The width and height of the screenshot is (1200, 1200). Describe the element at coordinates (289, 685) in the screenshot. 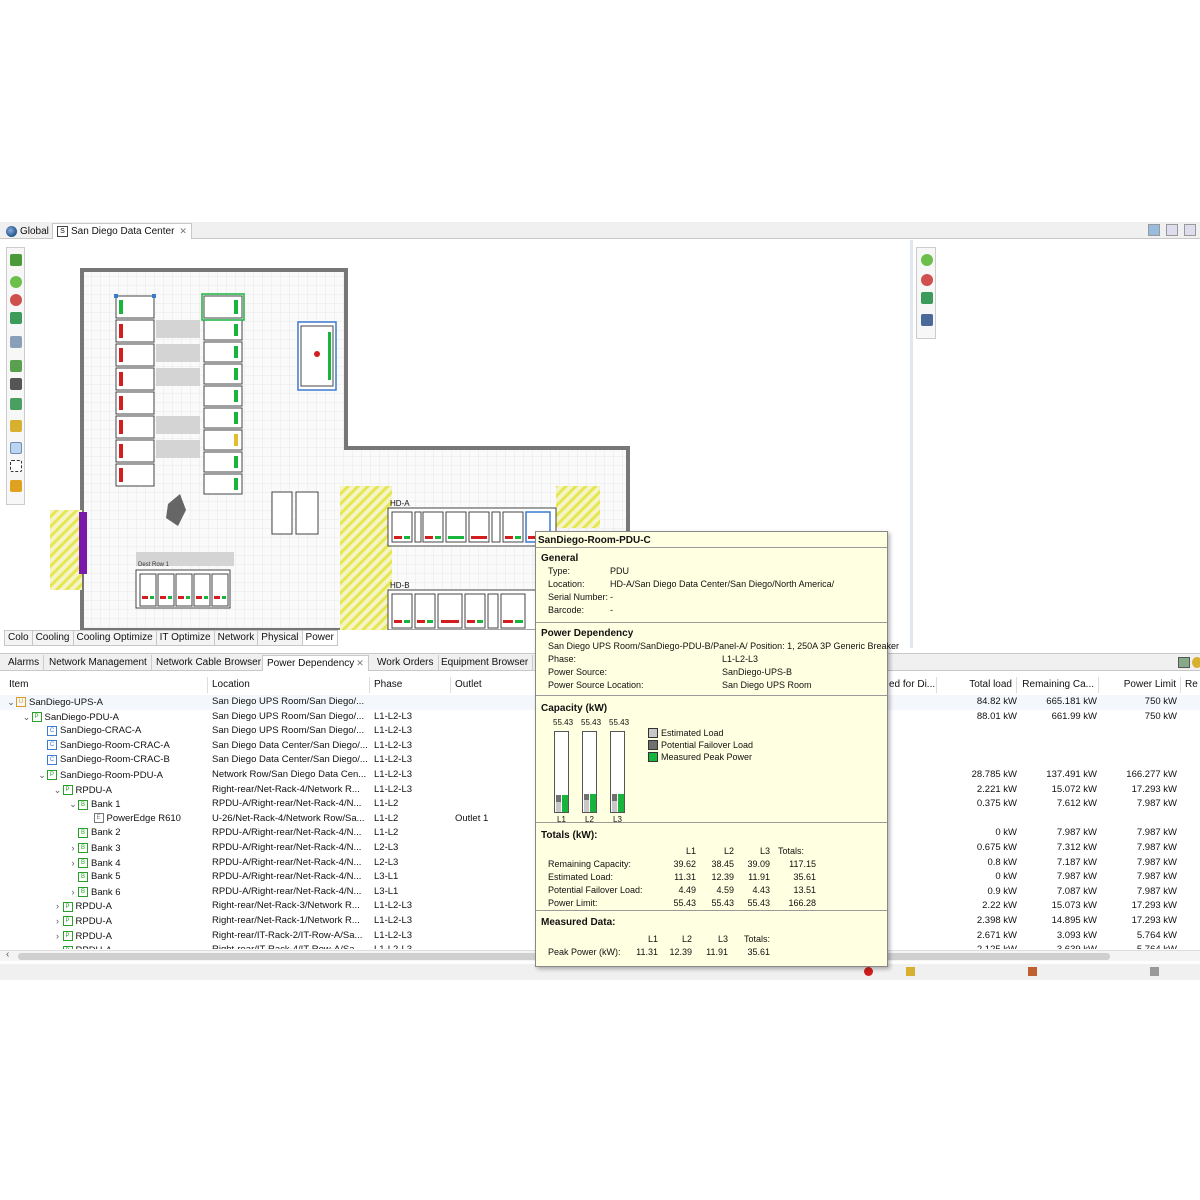

I see `column-header-location: Location` at that location.